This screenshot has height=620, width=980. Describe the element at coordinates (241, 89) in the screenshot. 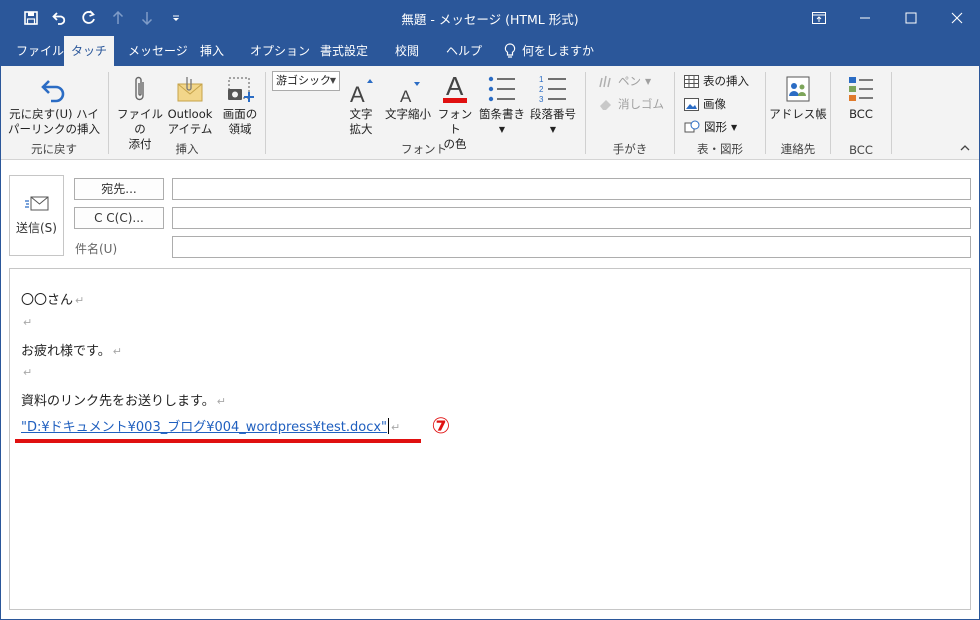

I see `screenshot-icon` at that location.